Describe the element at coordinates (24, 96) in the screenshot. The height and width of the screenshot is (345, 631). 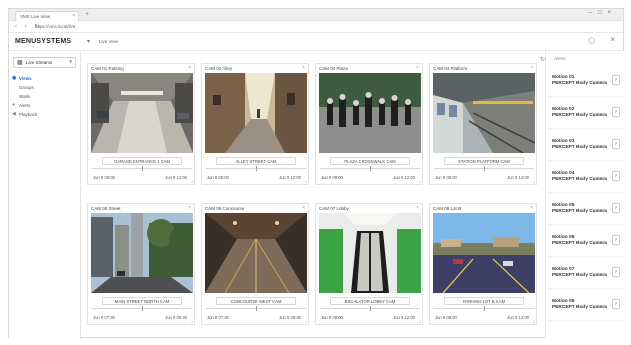
I see `sidebar-item-label: Walls` at that location.